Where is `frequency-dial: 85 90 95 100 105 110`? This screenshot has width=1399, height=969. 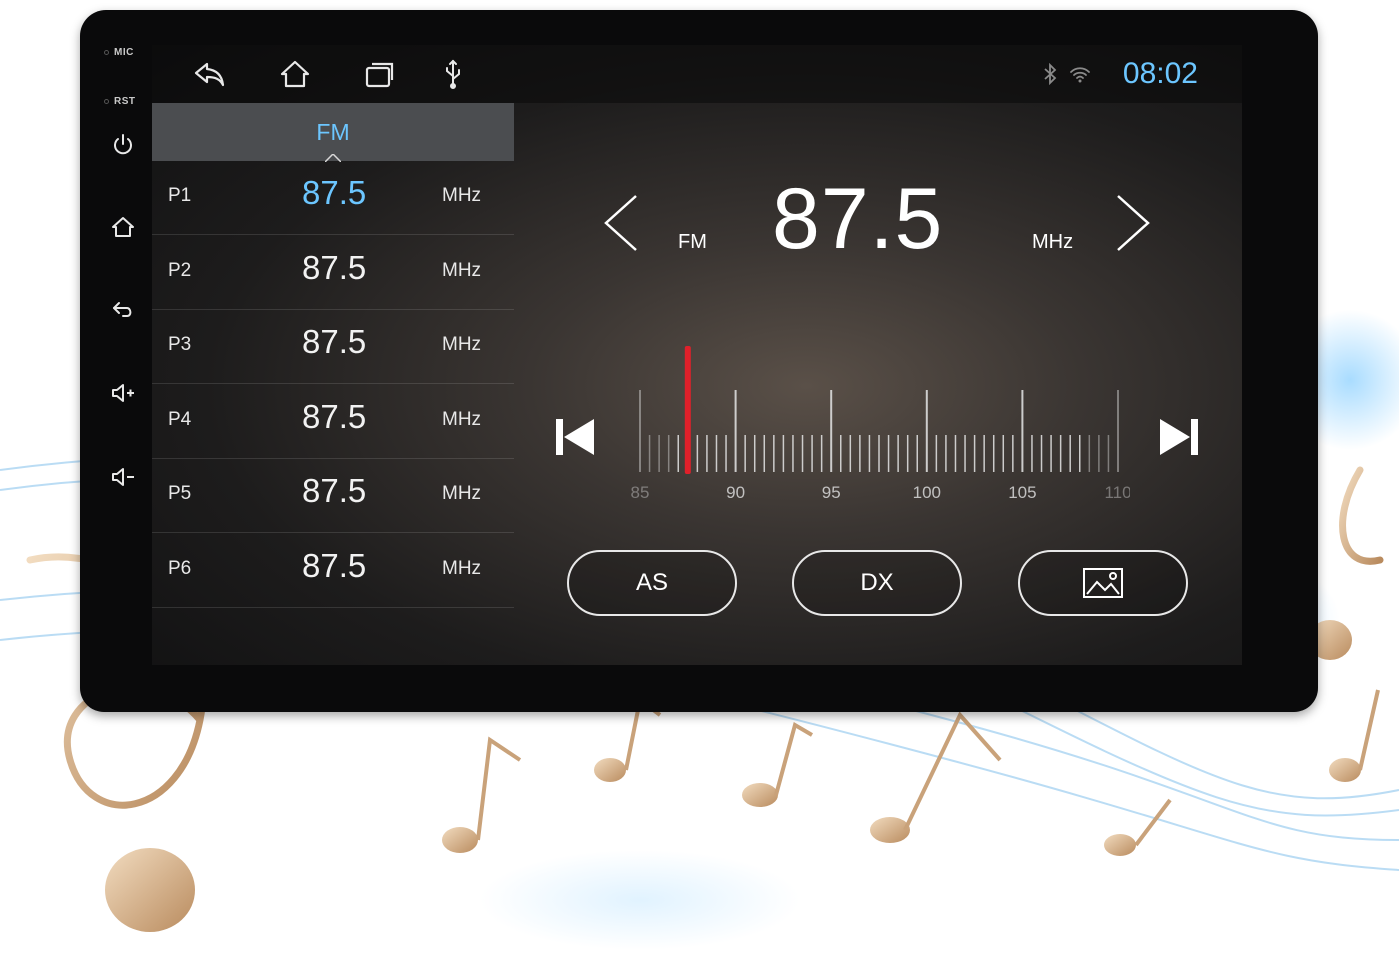
frequency-dial: 85 90 95 100 105 110 is located at coordinates (880, 420).